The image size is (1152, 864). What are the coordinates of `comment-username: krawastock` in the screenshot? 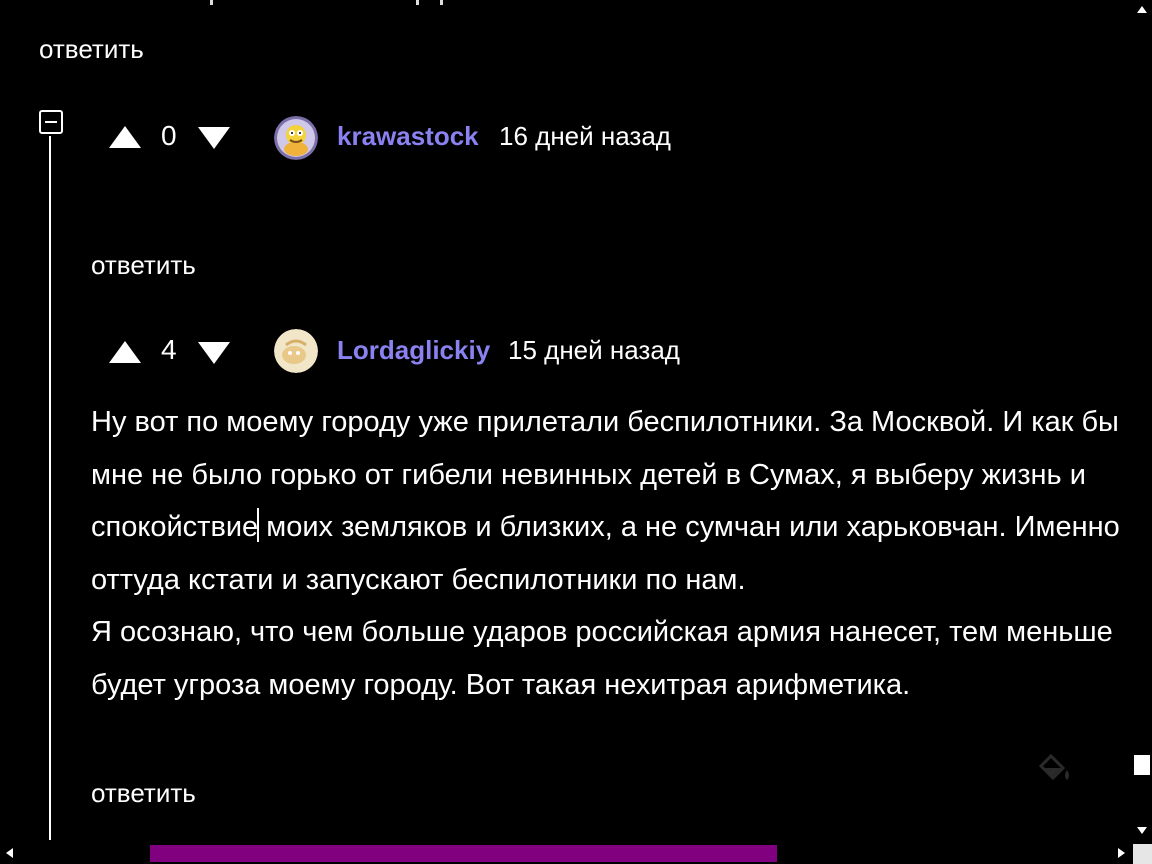 It's located at (408, 136).